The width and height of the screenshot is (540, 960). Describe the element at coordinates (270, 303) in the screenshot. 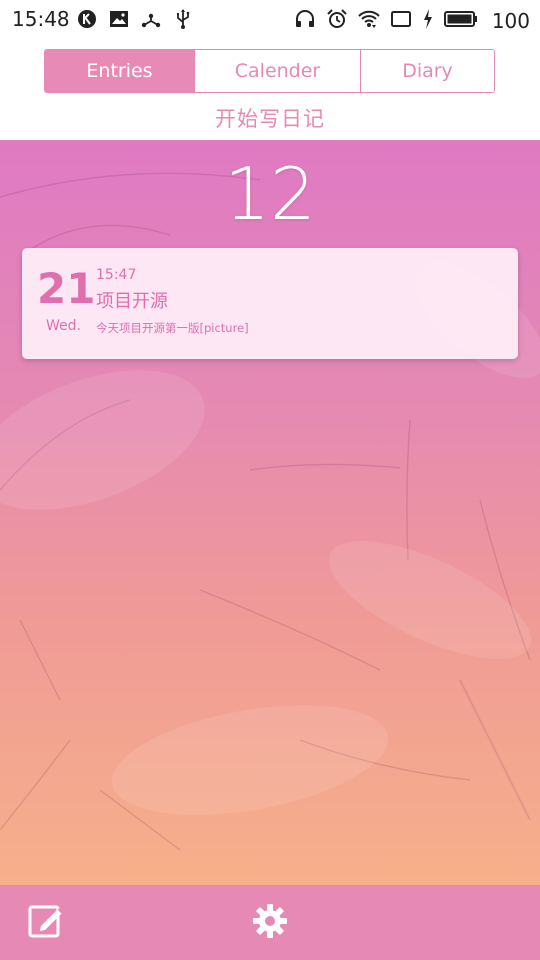

I see `diary-entry-card: 21 Wed. 15:47 项目开源 今天项目开源第一版[picture]` at that location.